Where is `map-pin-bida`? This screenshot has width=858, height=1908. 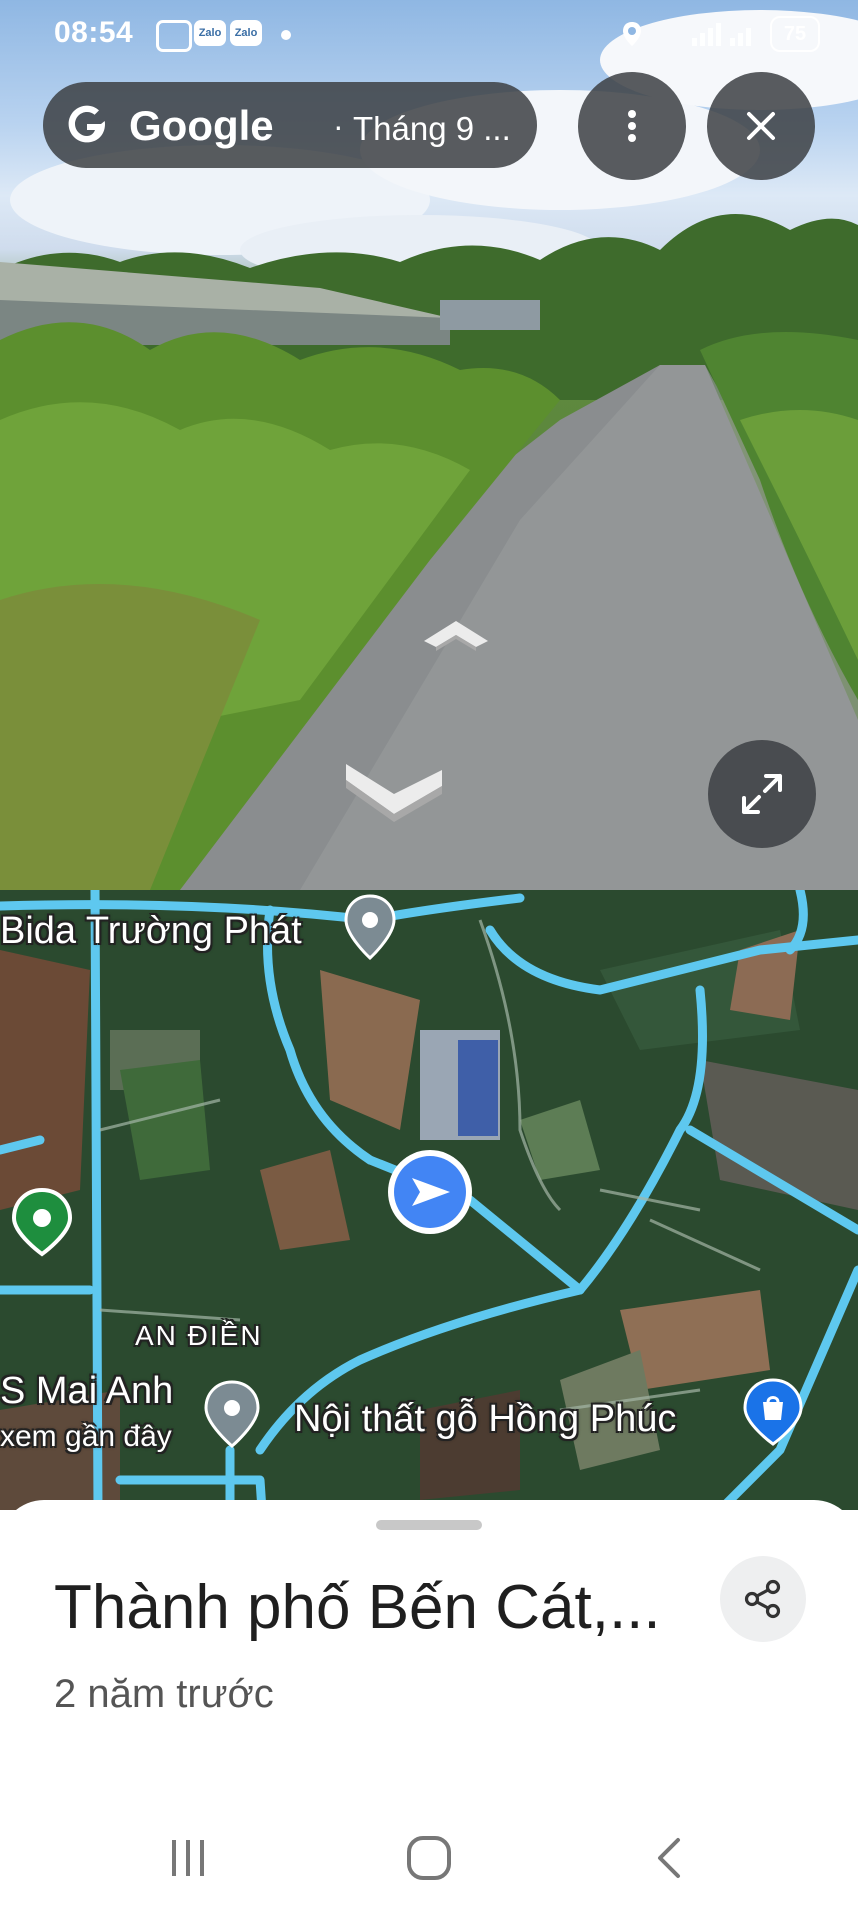
map-pin-bida is located at coordinates (370, 928).